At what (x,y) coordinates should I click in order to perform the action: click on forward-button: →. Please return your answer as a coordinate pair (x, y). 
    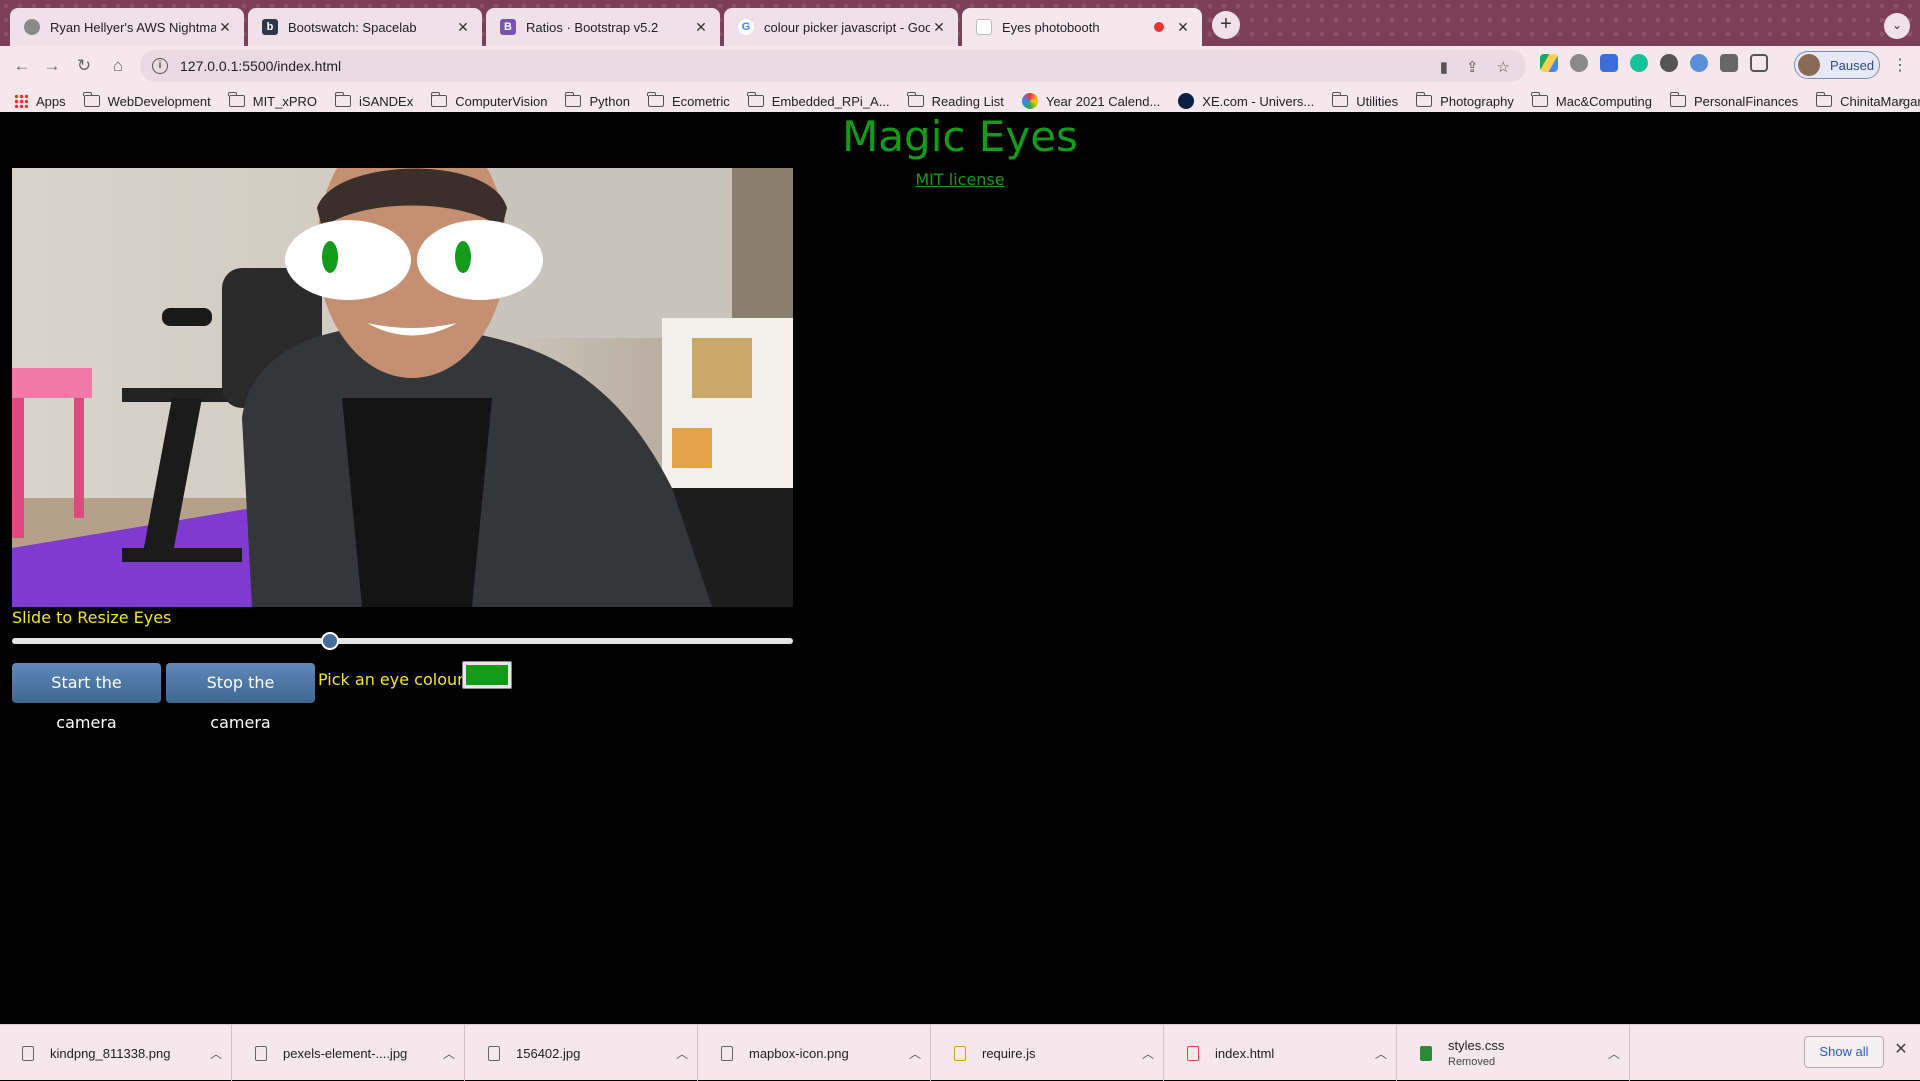
    Looking at the image, I should click on (52, 66).